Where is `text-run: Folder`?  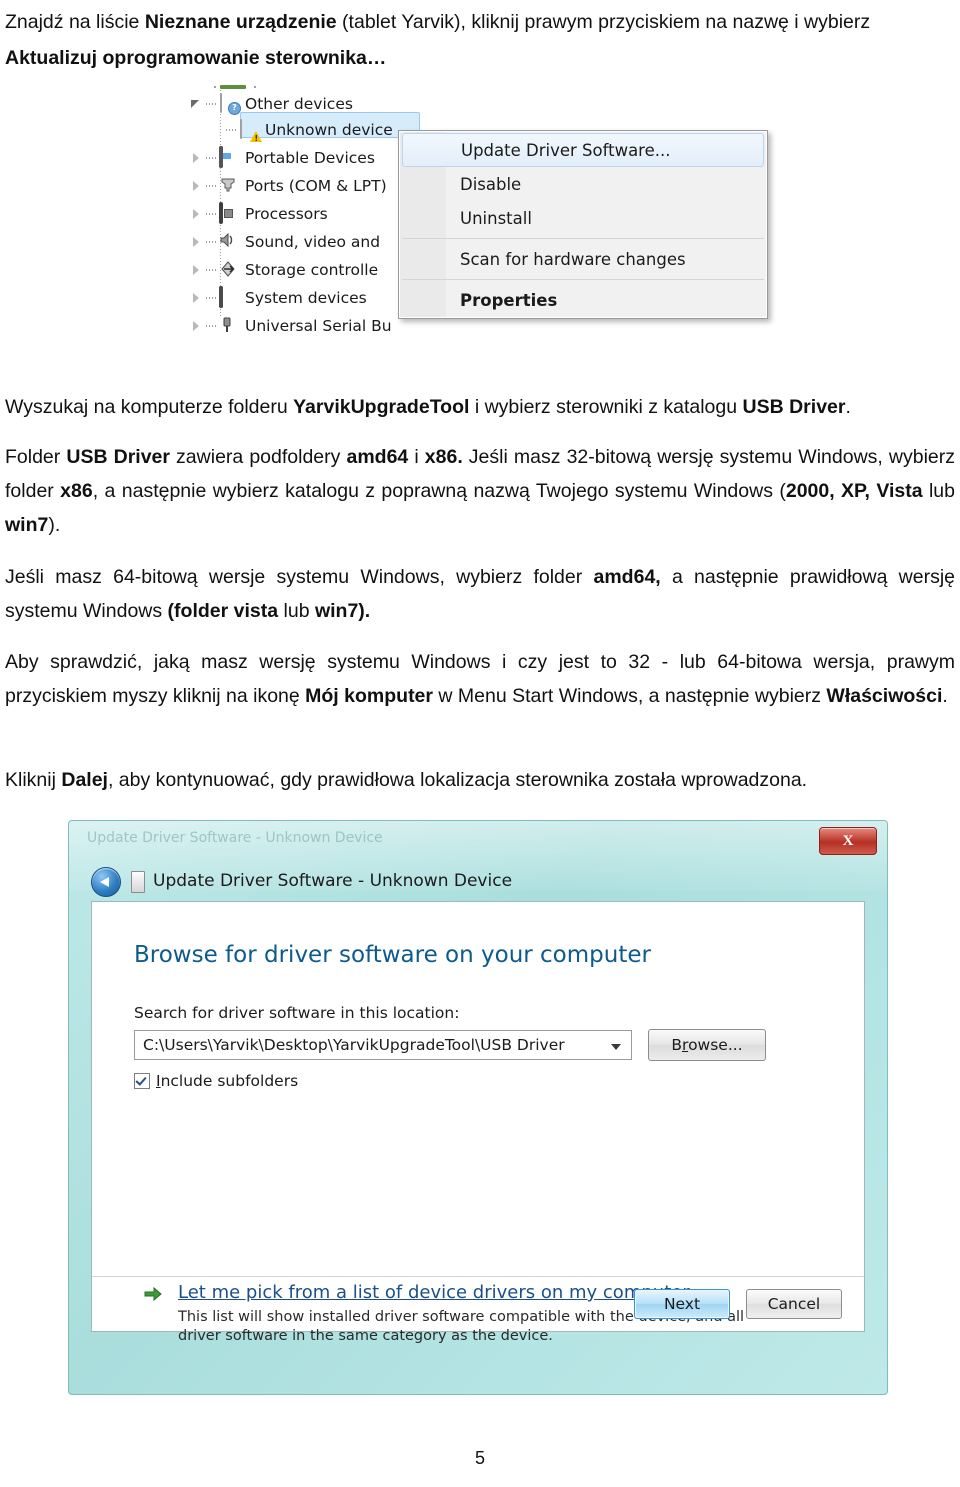
text-run: Folder is located at coordinates (36, 457).